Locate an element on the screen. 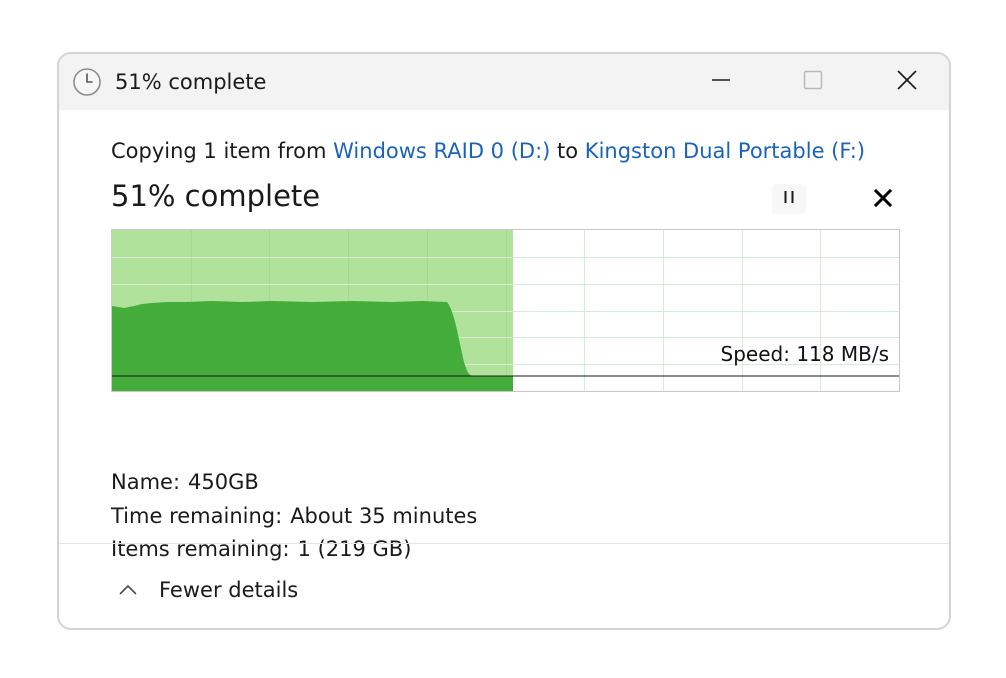 This screenshot has width=1006, height=678. cancel-icon is located at coordinates (883, 199).